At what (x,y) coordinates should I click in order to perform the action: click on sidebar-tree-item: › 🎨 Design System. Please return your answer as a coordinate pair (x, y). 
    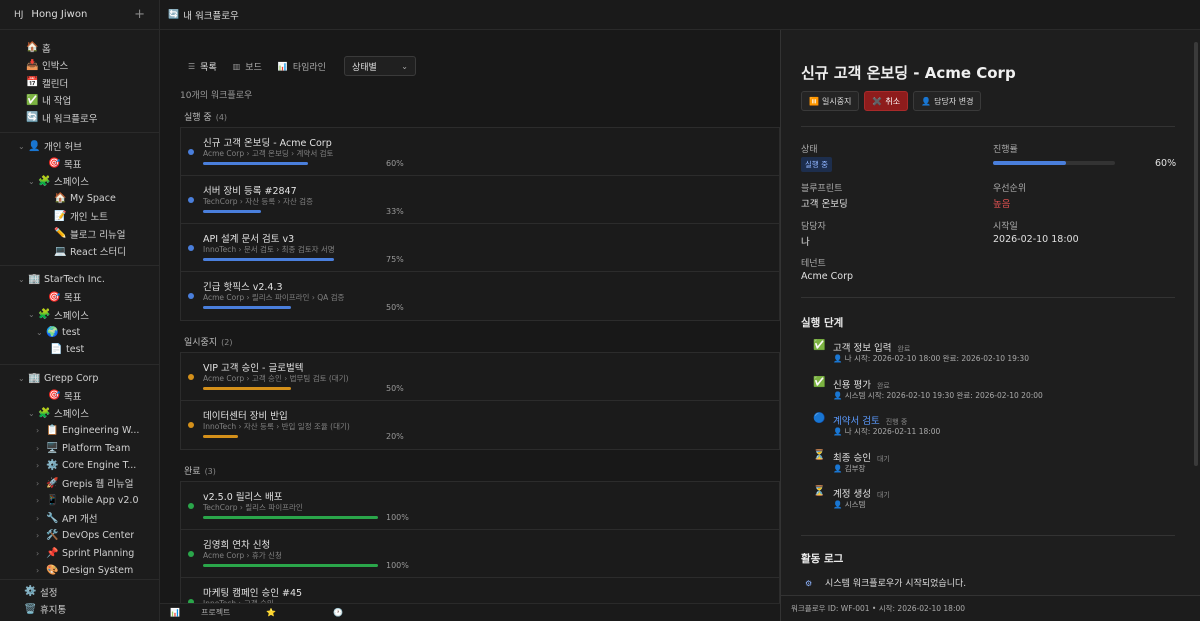
    Looking at the image, I should click on (79, 571).